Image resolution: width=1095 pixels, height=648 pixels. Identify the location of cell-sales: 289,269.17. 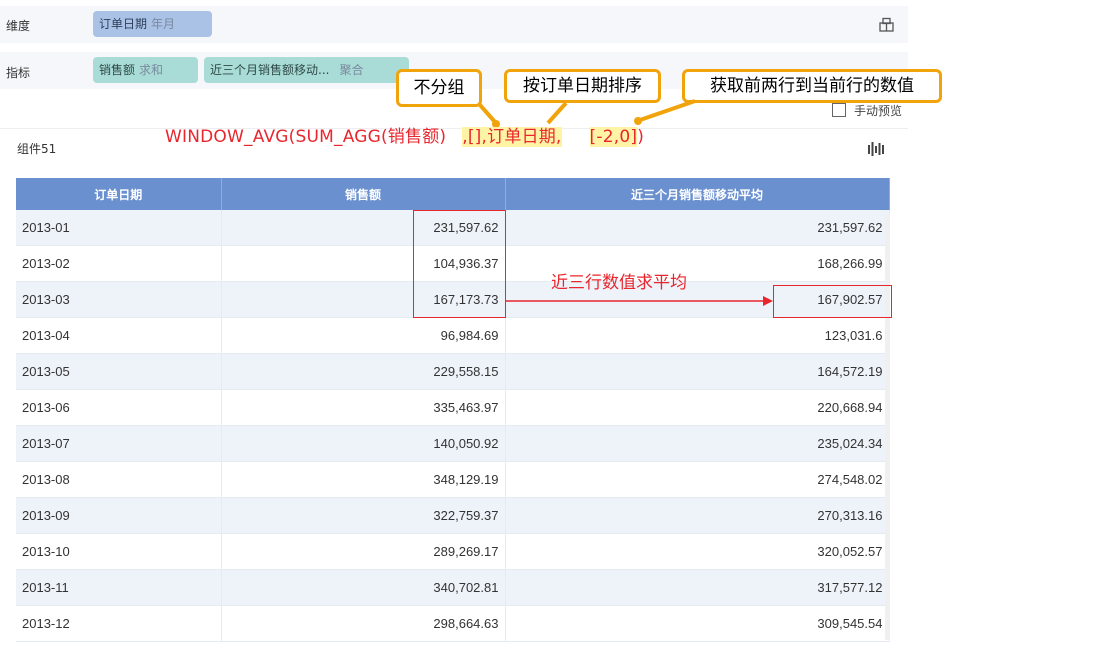
(363, 551).